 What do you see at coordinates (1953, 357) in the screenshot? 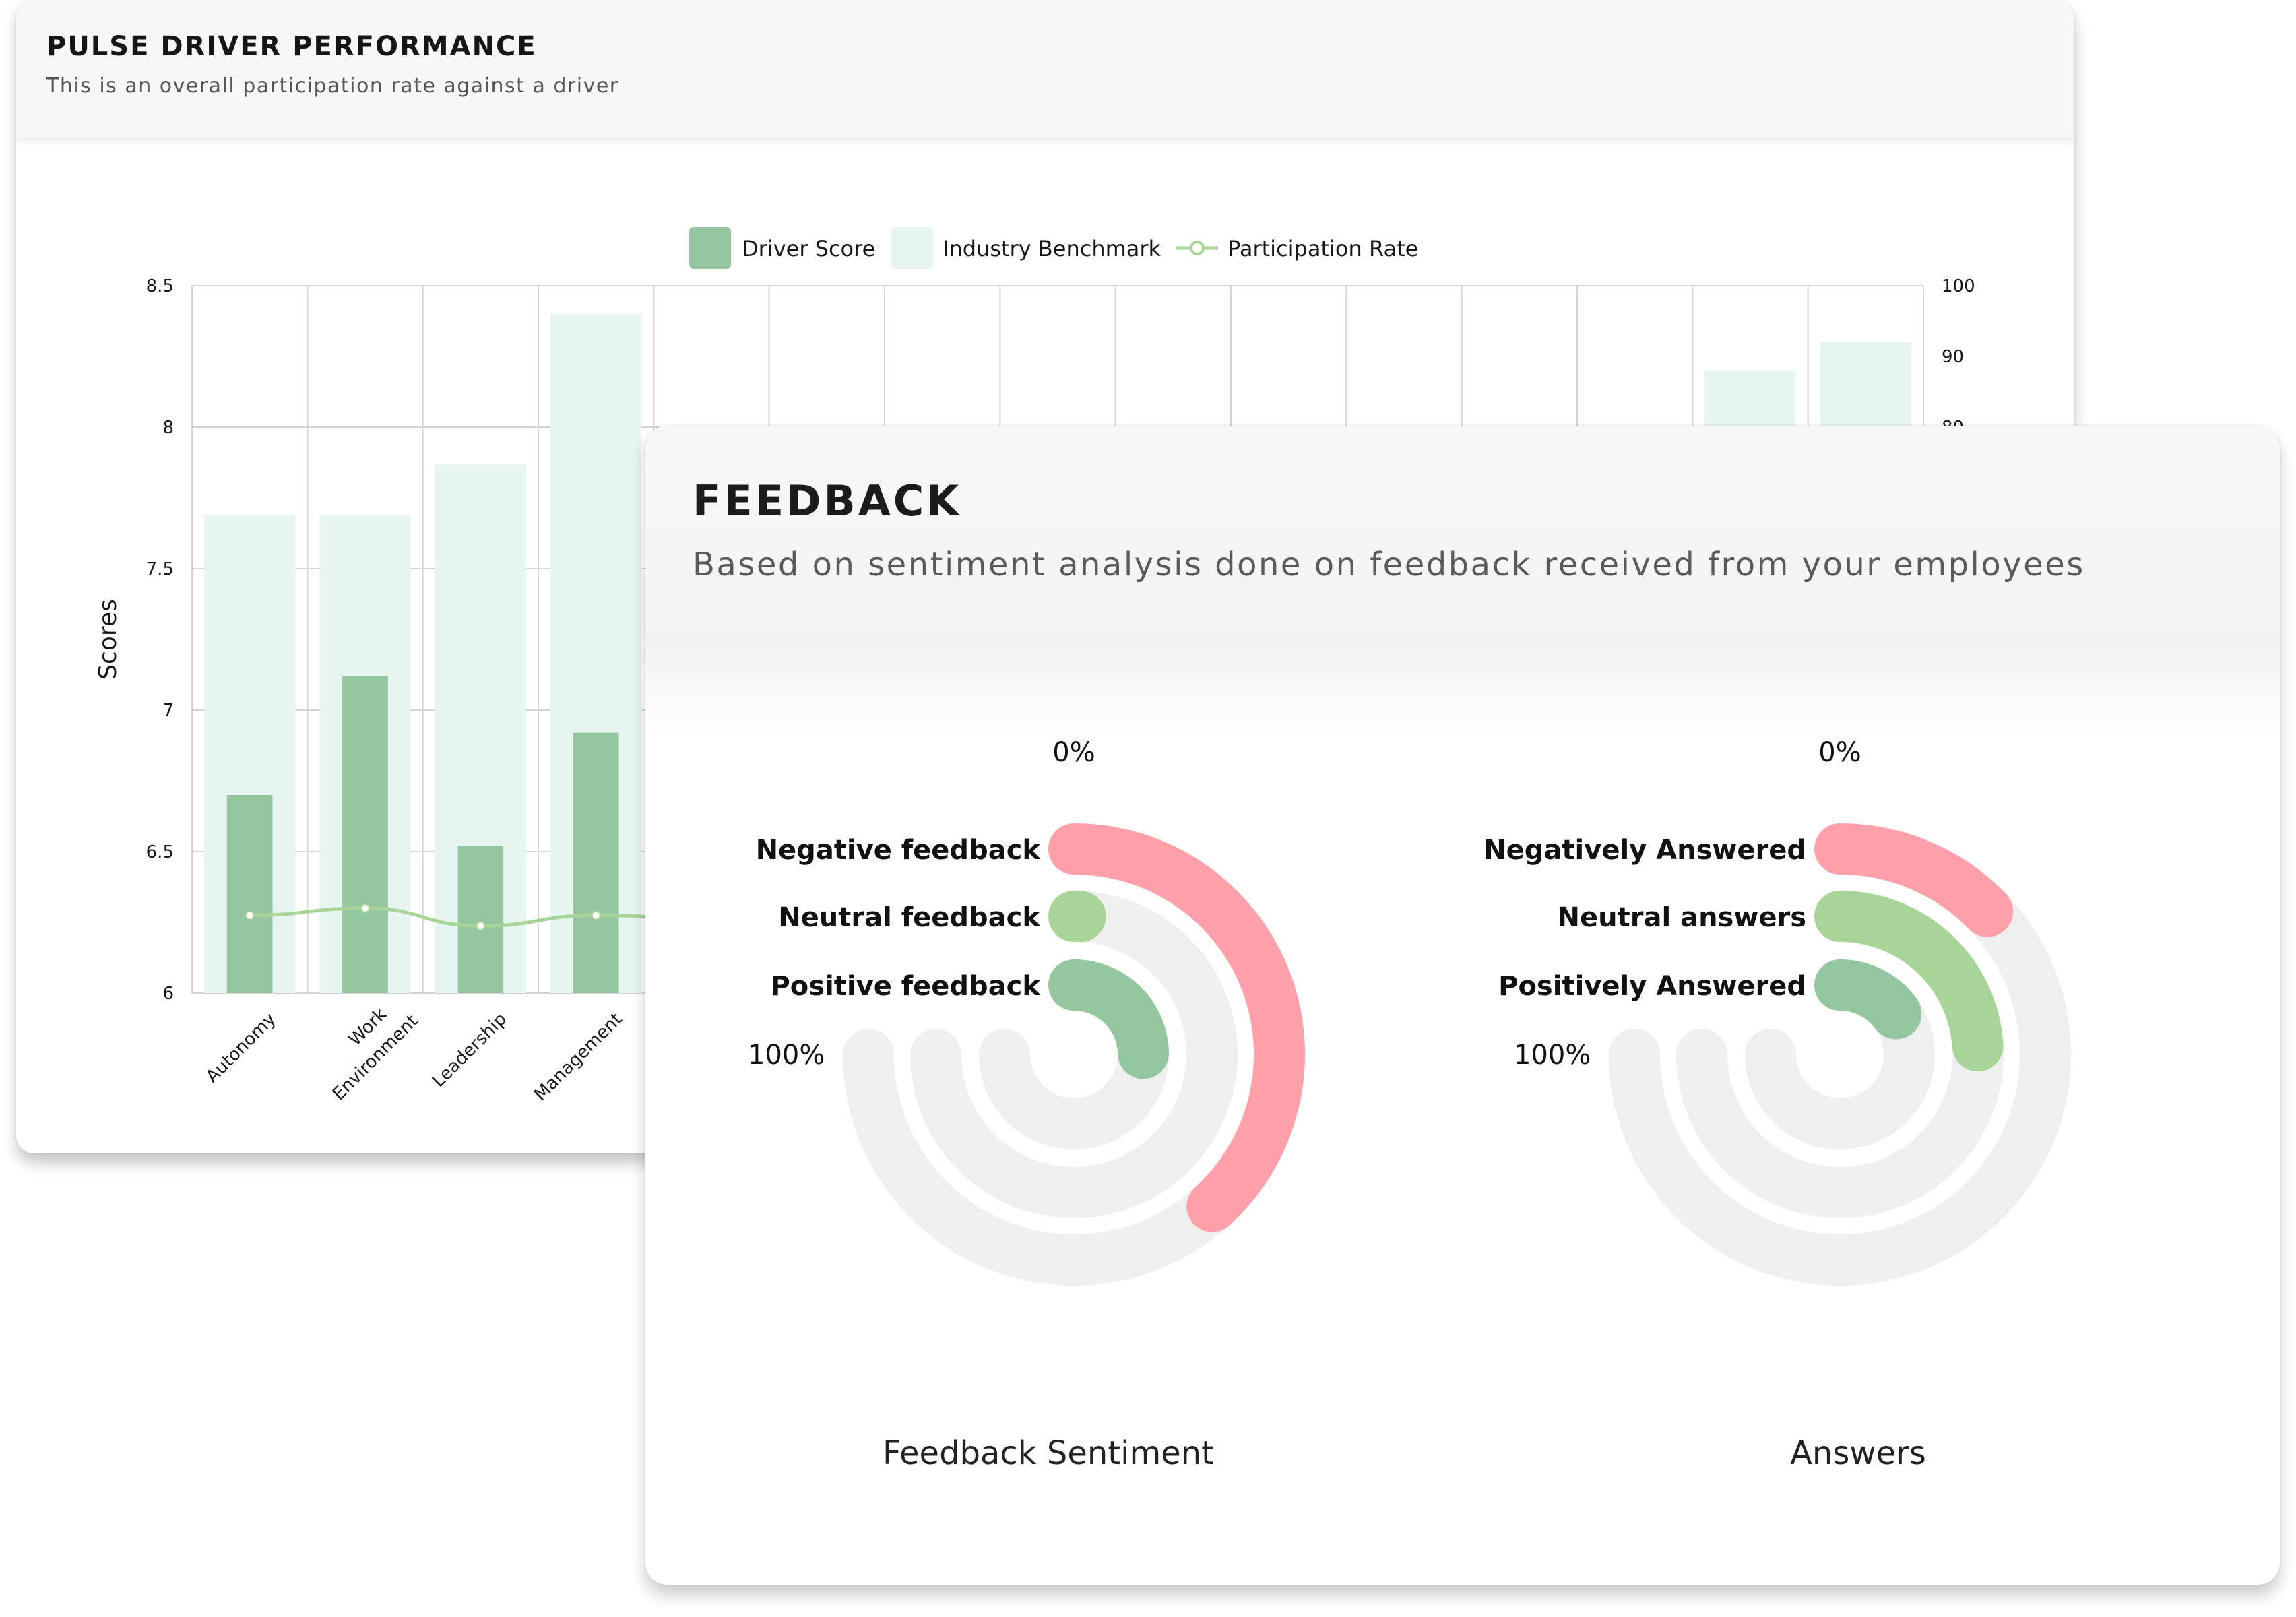
I see `y2-tick-label: 90` at bounding box center [1953, 357].